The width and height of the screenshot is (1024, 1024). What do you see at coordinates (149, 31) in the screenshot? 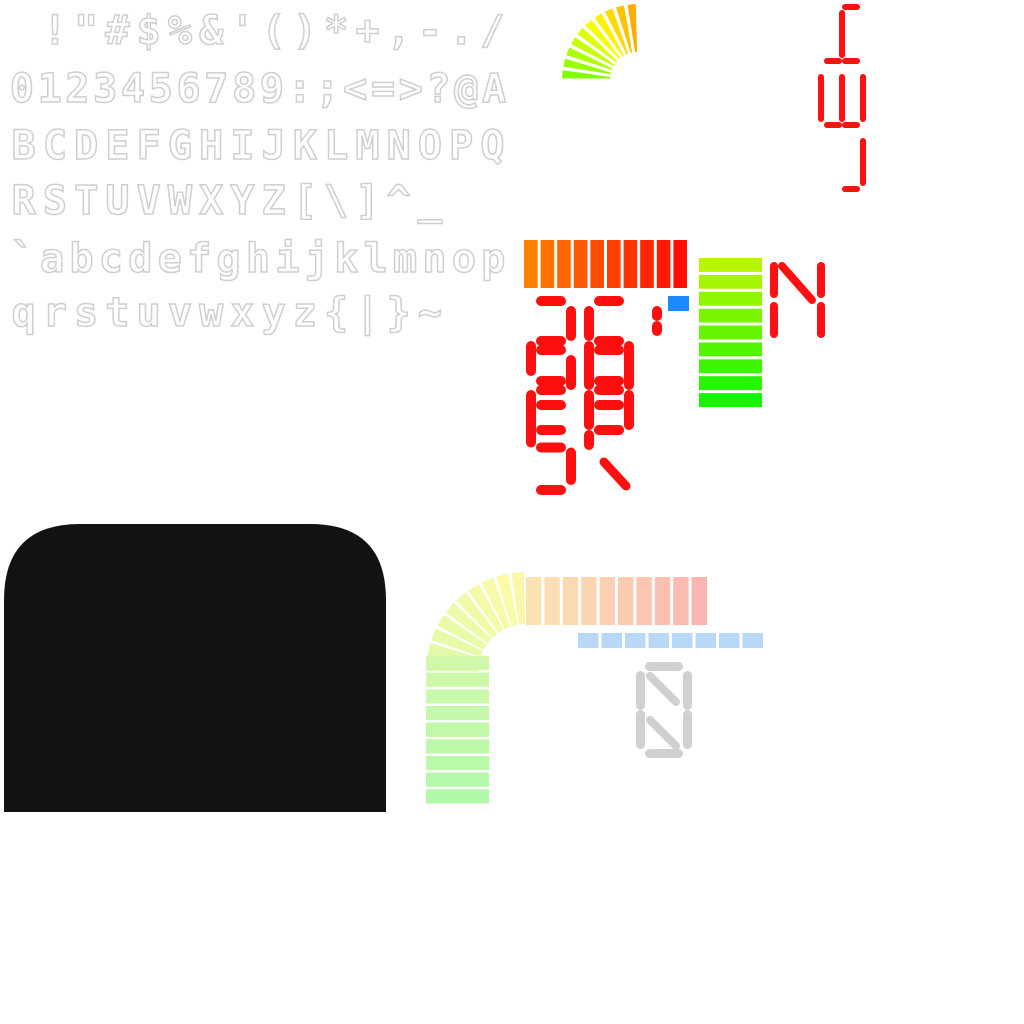
I see `font-glyph: $` at bounding box center [149, 31].